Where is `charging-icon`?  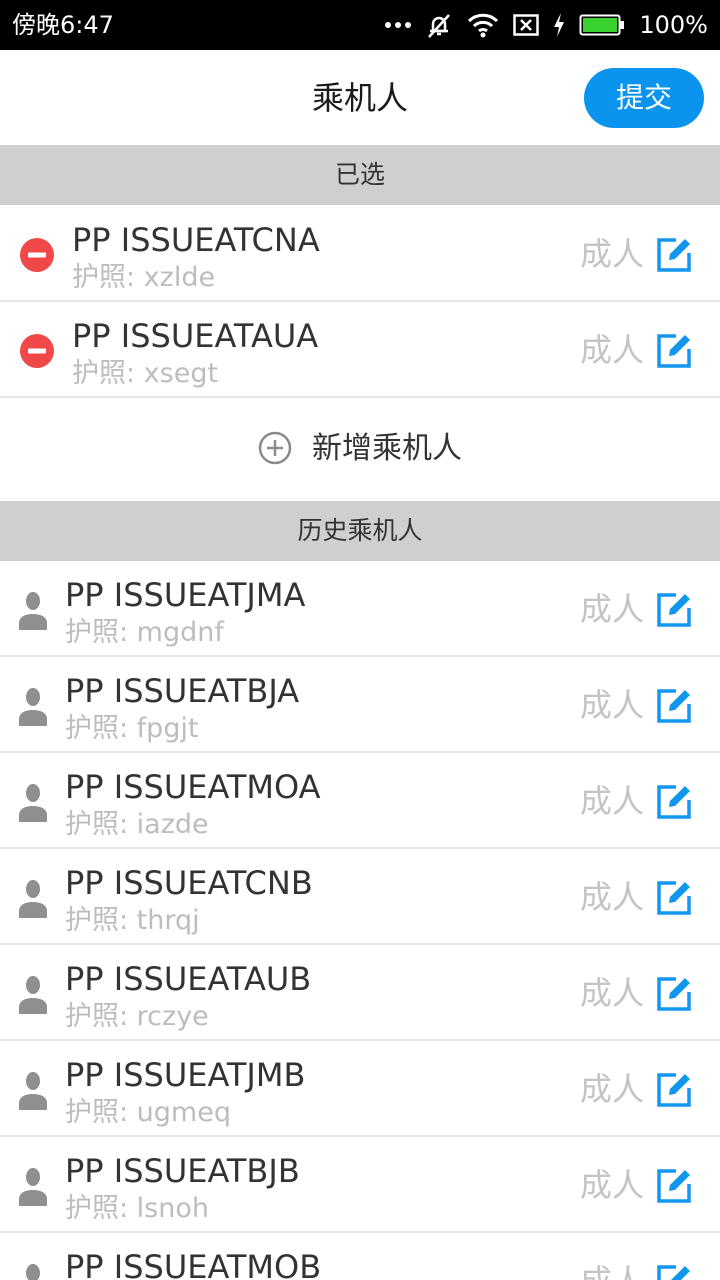 charging-icon is located at coordinates (559, 25).